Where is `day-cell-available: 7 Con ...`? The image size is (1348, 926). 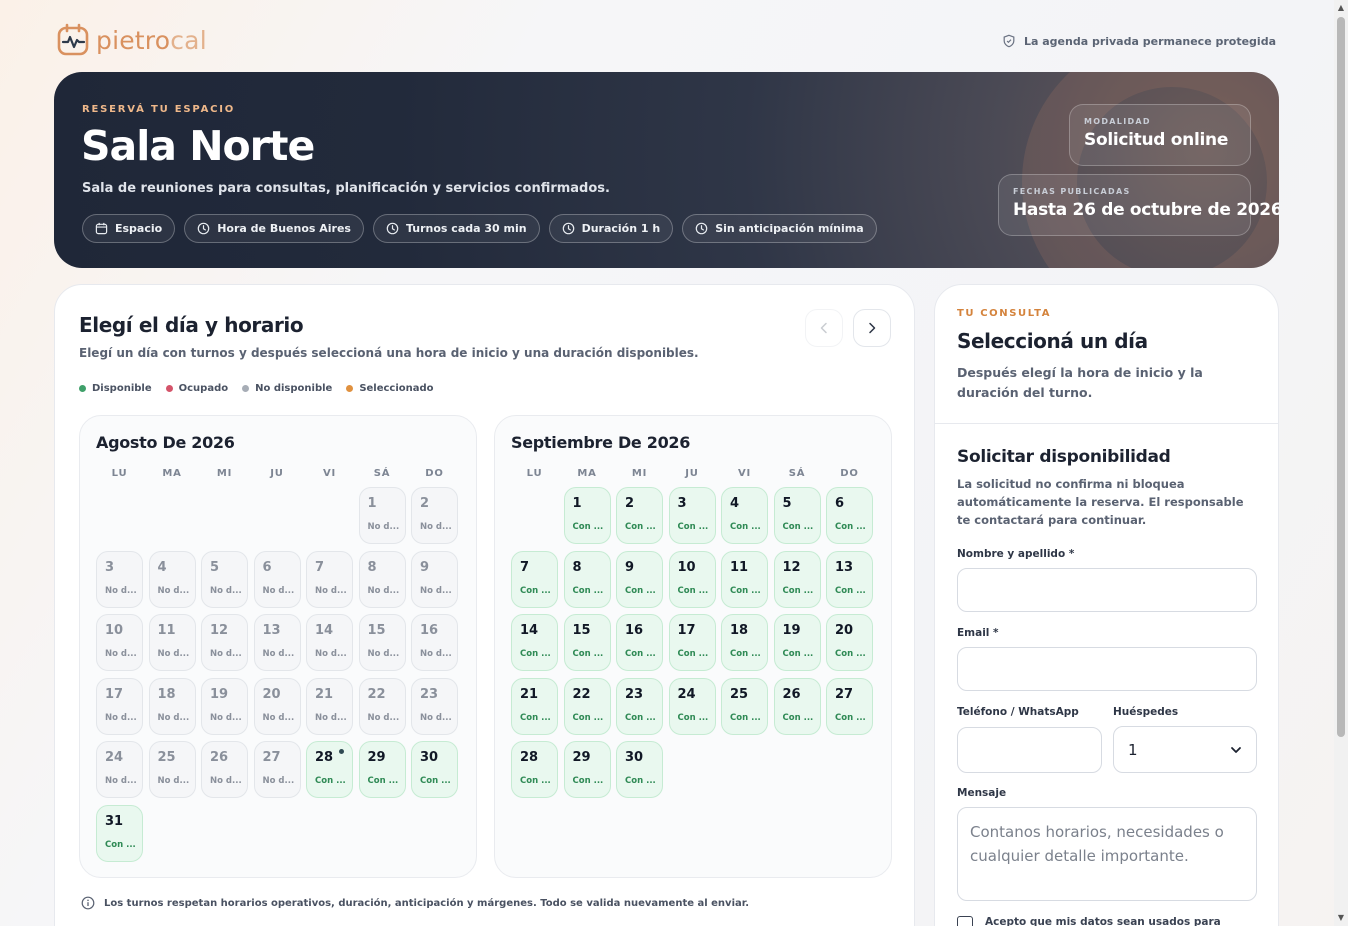 day-cell-available: 7 Con ... is located at coordinates (534, 579).